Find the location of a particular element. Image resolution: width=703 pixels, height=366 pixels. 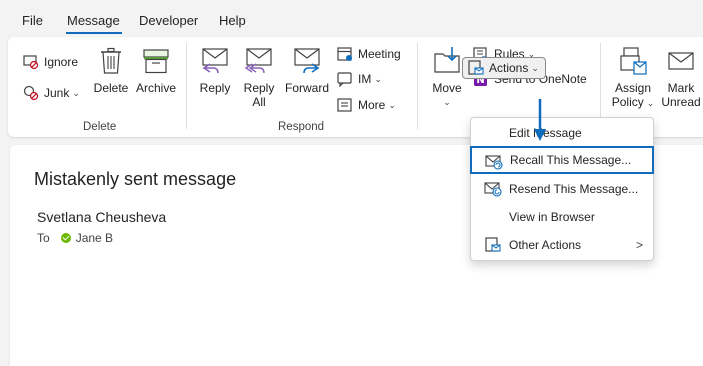

envelope-icon is located at coordinates (681, 61).